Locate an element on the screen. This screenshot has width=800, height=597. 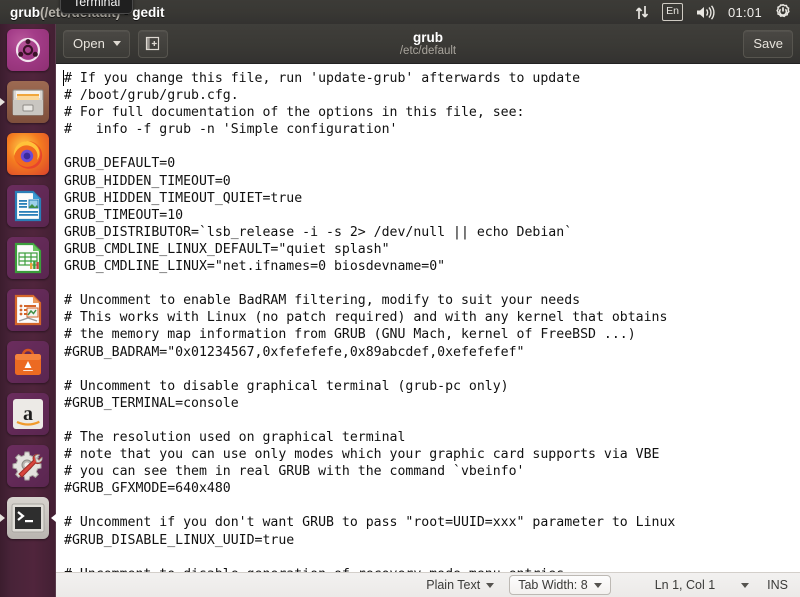
save-button: Save is located at coordinates (768, 43).